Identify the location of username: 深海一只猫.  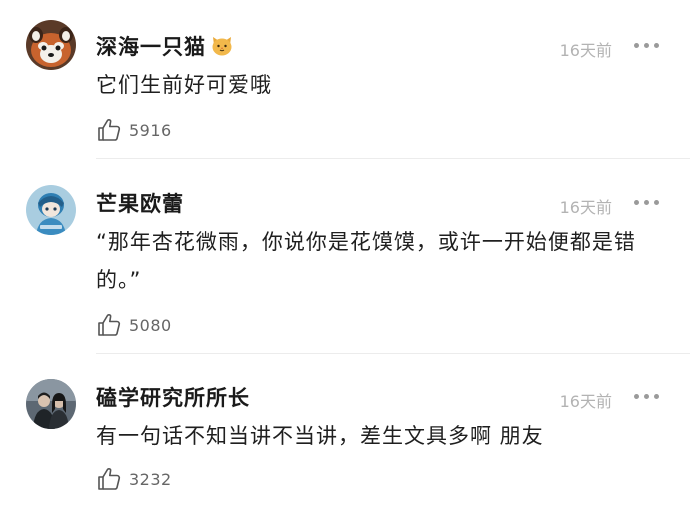
(165, 46).